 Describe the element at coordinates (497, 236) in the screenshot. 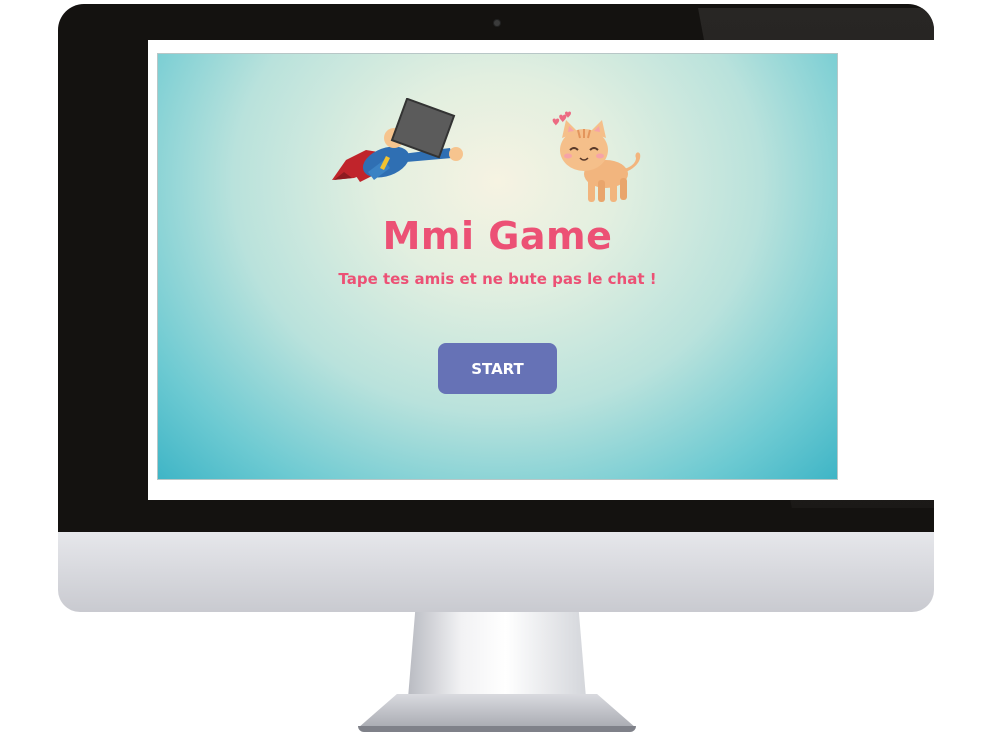

I see `game-title: Mmi Game` at that location.